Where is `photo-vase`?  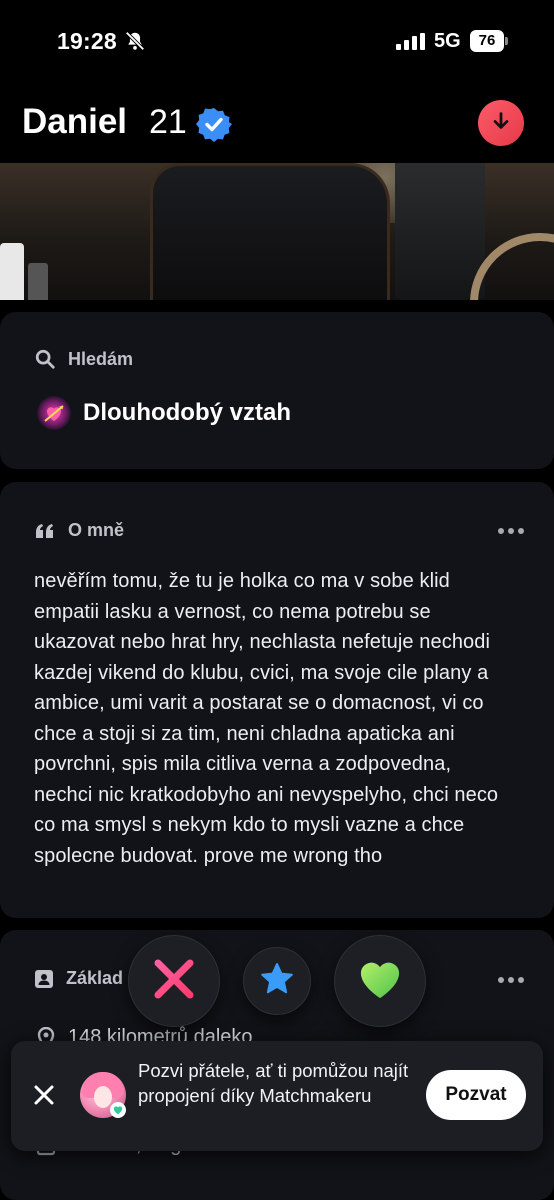
photo-vase is located at coordinates (440, 231).